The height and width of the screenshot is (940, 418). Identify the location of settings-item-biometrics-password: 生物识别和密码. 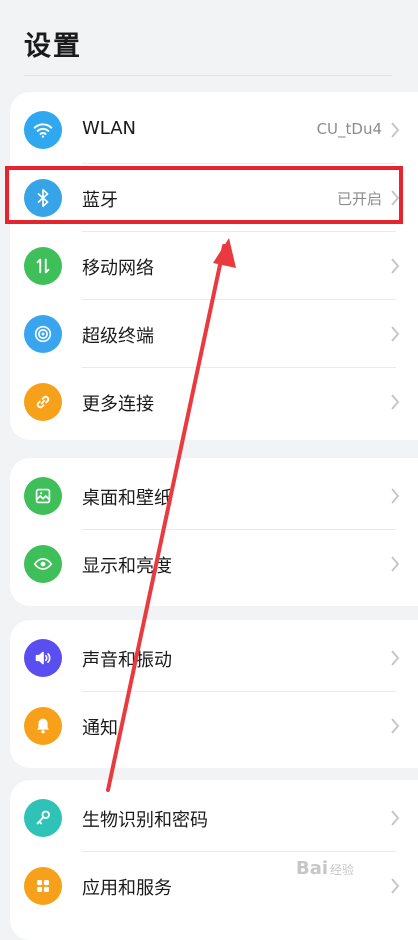
(214, 818).